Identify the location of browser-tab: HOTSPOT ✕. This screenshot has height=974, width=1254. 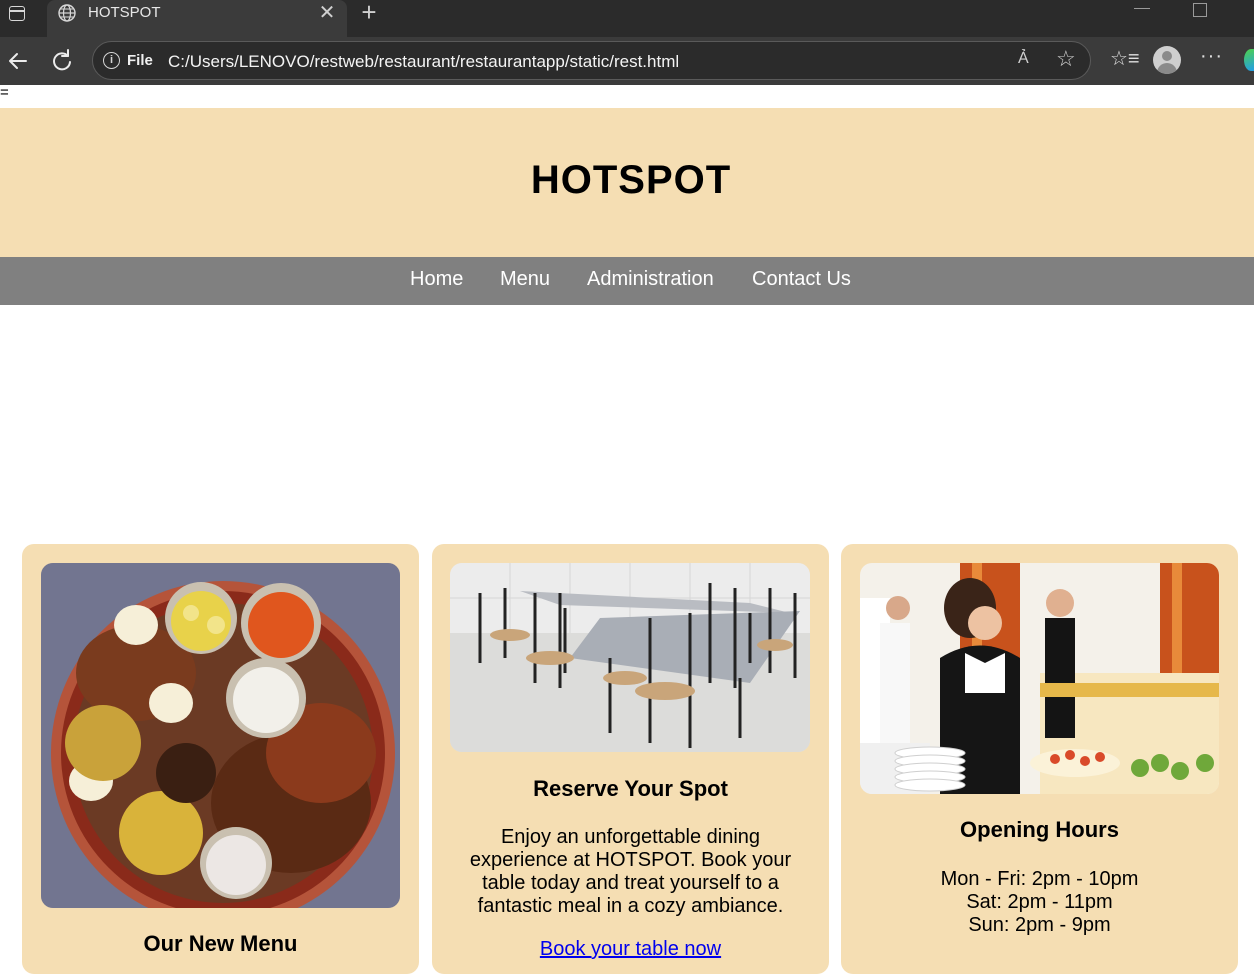
(197, 18).